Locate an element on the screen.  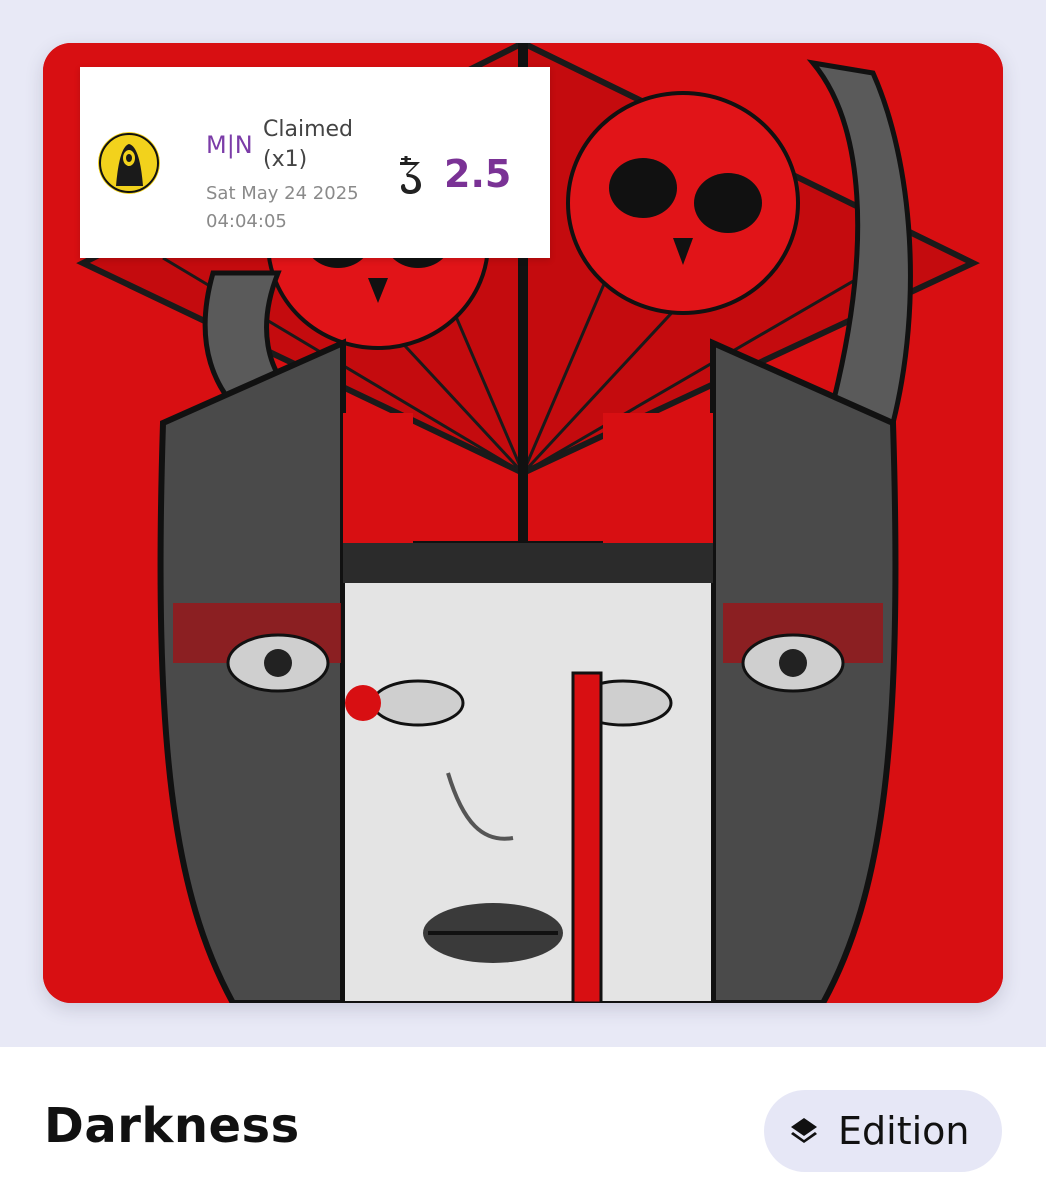
sale-timestamp: Sat May 24 2025 04:04:05 is located at coordinates (282, 207).